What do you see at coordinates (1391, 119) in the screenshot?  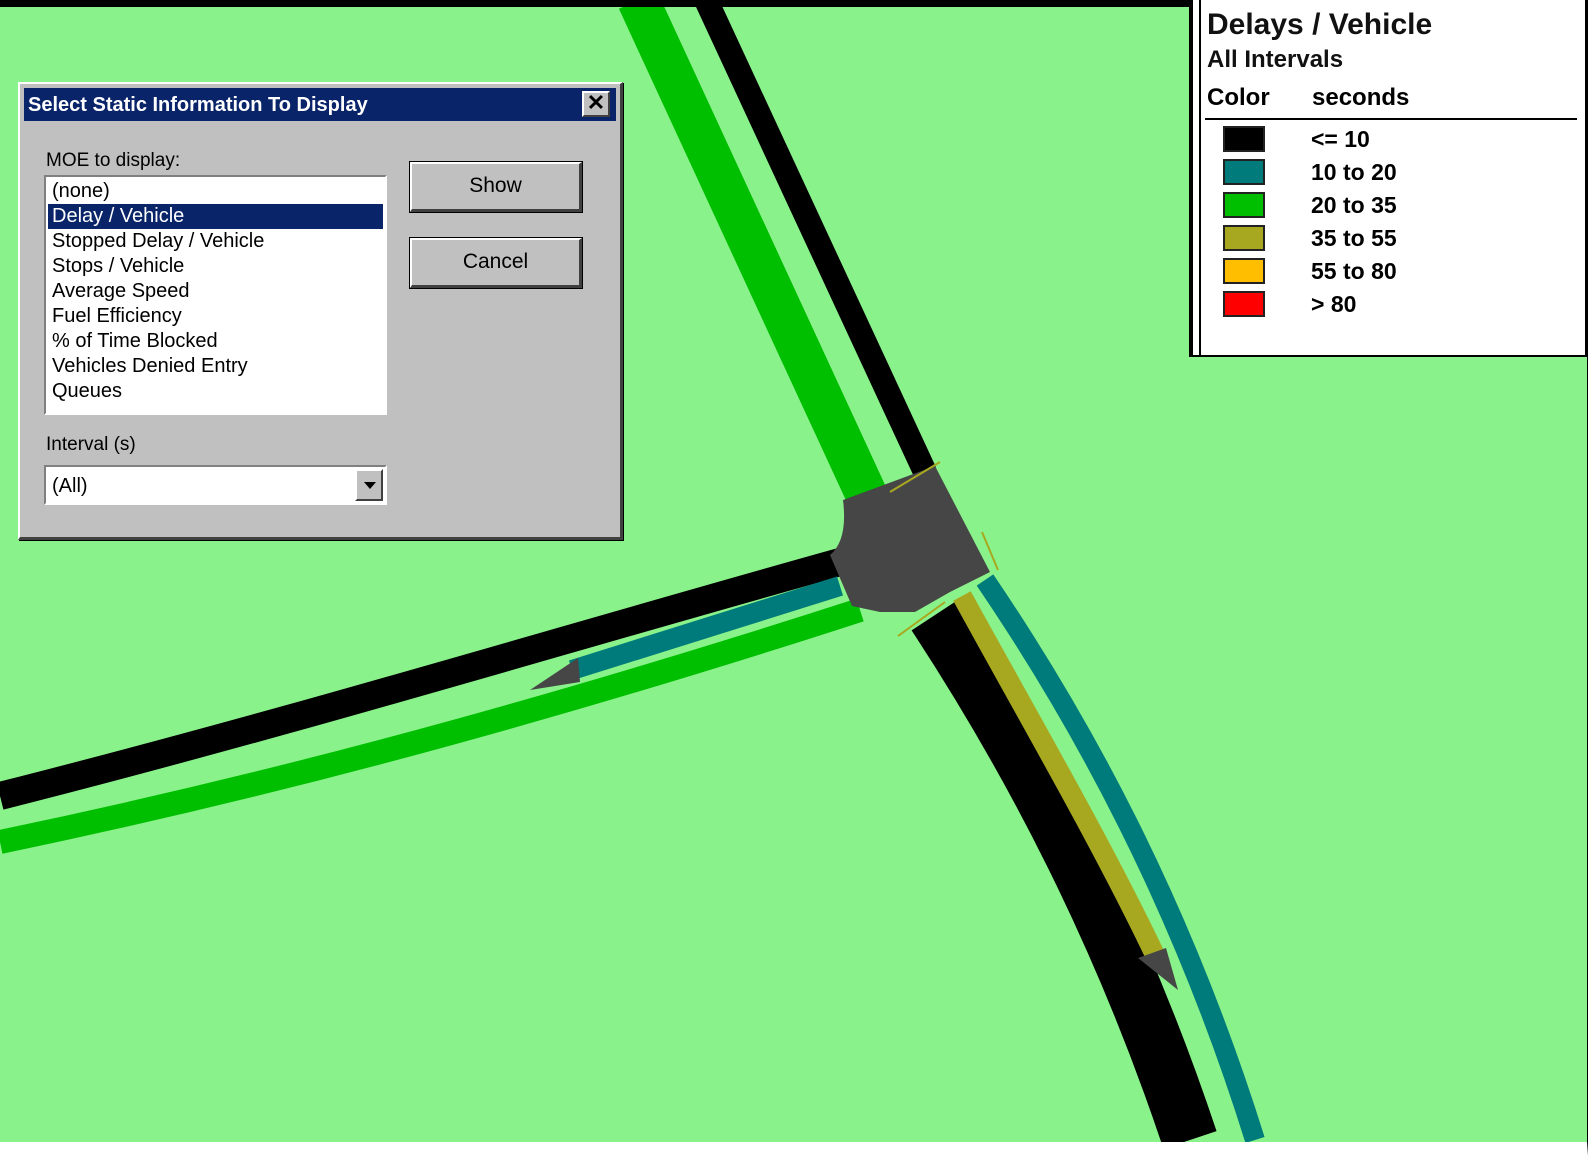 I see `legend-header-rule` at bounding box center [1391, 119].